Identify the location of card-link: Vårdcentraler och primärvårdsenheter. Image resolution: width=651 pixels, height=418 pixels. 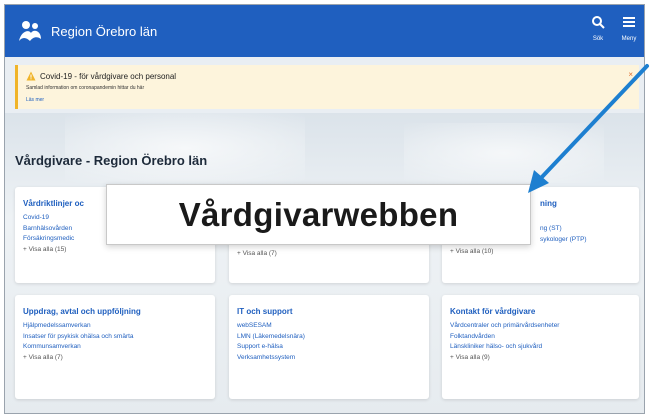
(504, 326).